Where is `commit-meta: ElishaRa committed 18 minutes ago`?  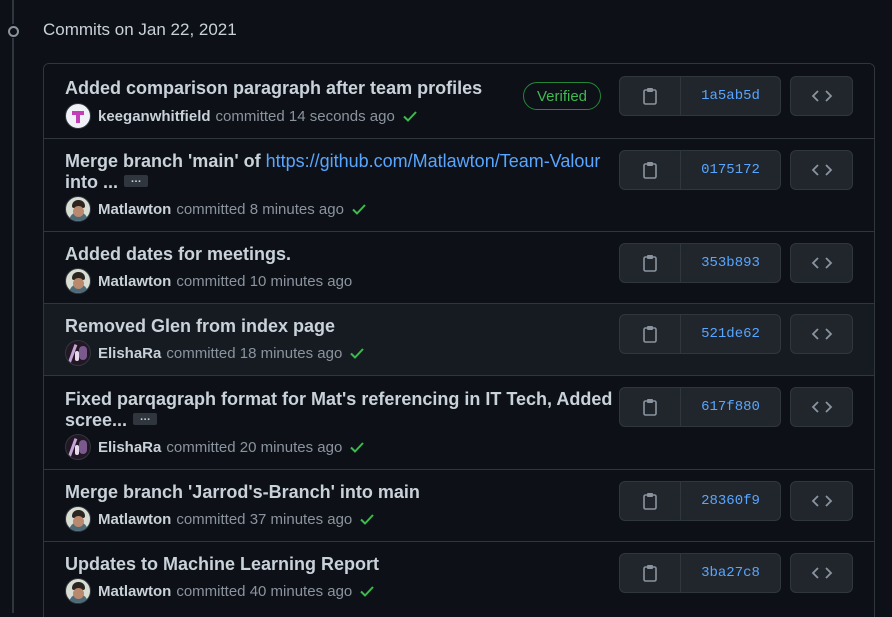 commit-meta: ElishaRa committed 18 minutes ago is located at coordinates (215, 353).